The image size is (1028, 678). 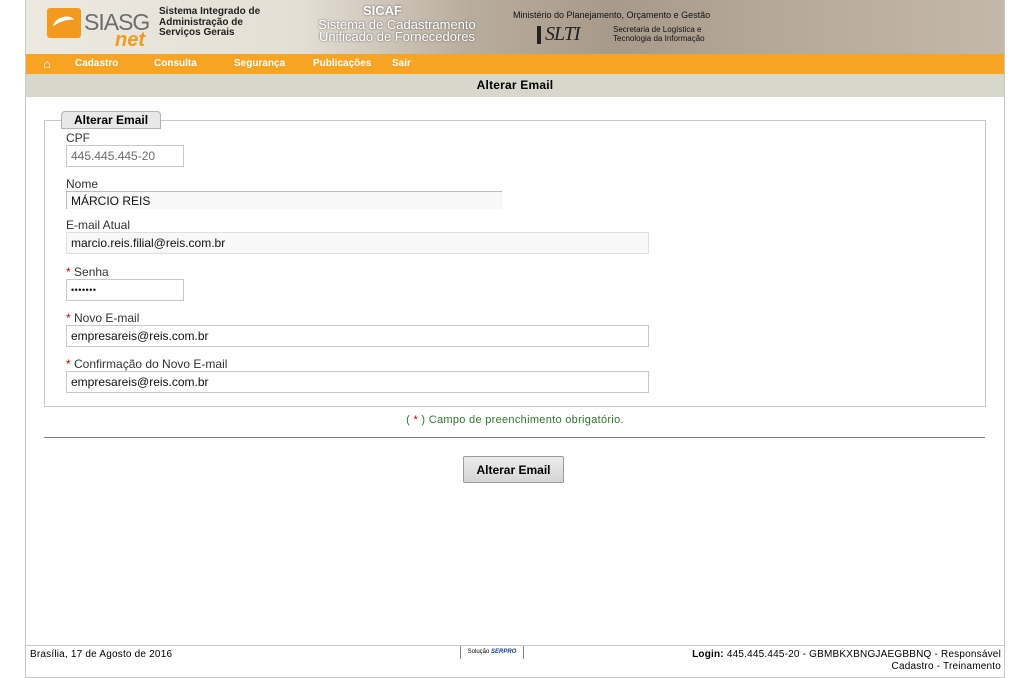 What do you see at coordinates (504, 652) in the screenshot?
I see `serpro-logo-text: SERPRO` at bounding box center [504, 652].